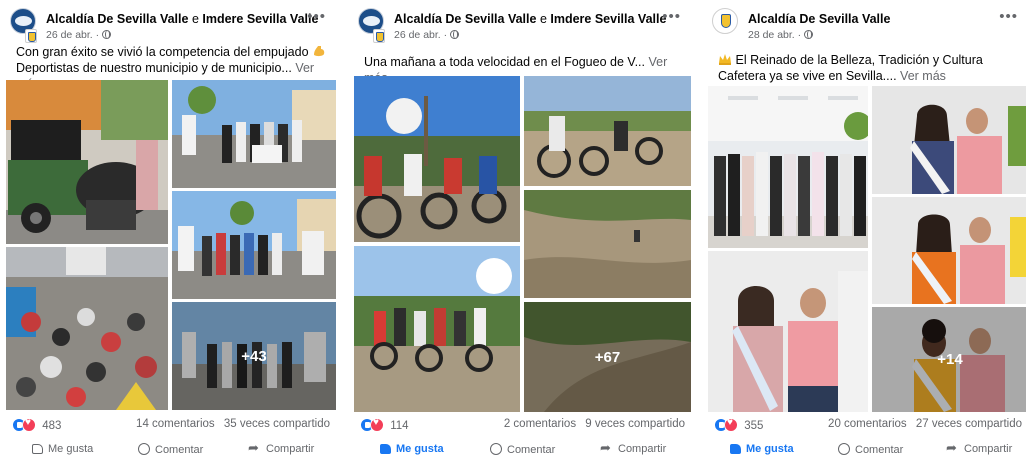  I want to click on photo-dirt-bikes, so click(607, 131).